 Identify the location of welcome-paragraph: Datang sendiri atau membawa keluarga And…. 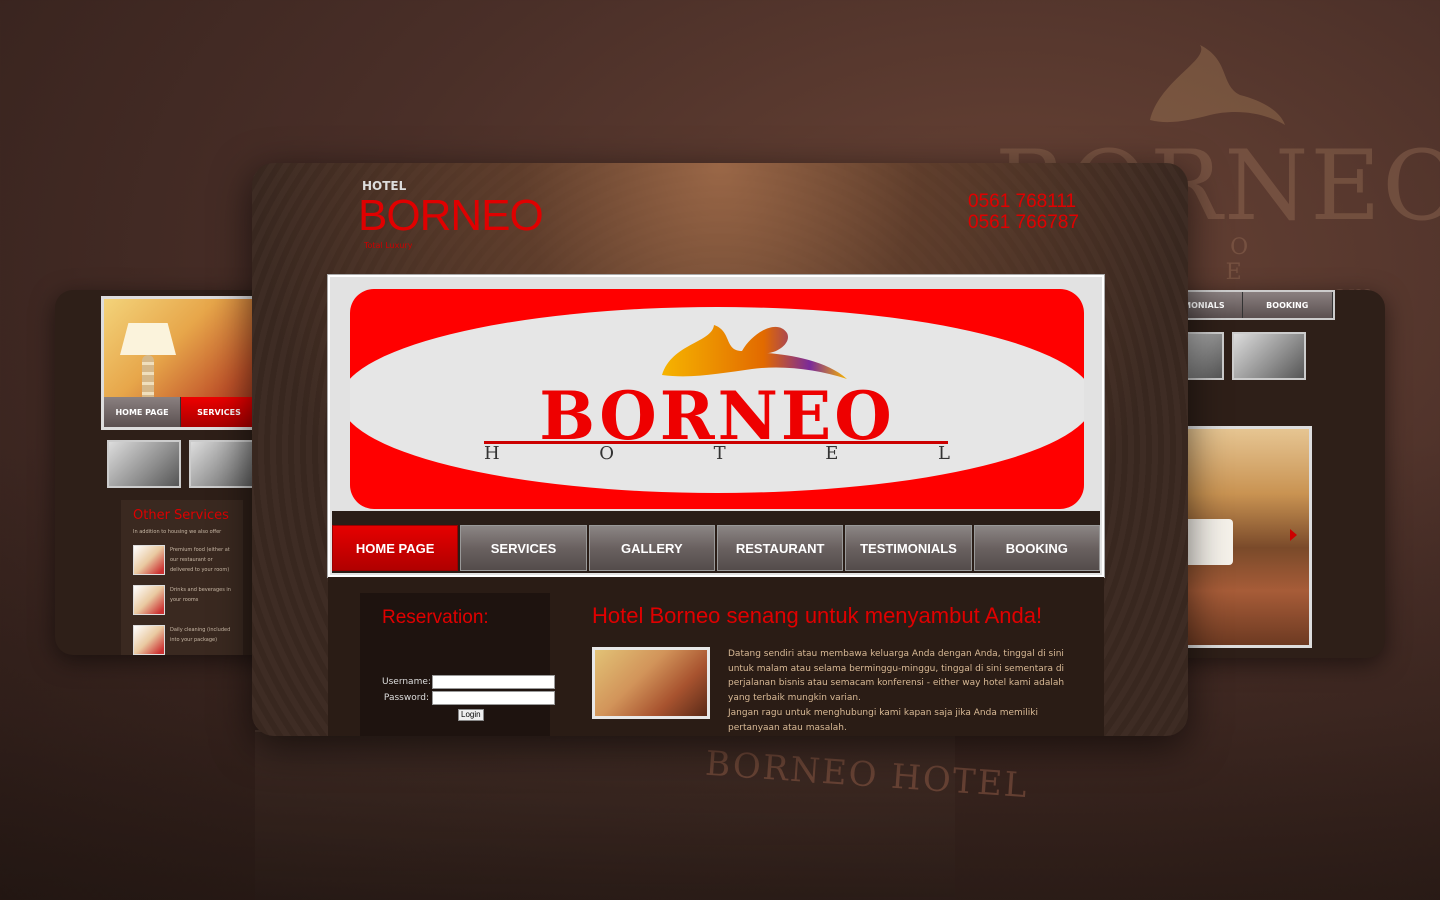
(896, 676).